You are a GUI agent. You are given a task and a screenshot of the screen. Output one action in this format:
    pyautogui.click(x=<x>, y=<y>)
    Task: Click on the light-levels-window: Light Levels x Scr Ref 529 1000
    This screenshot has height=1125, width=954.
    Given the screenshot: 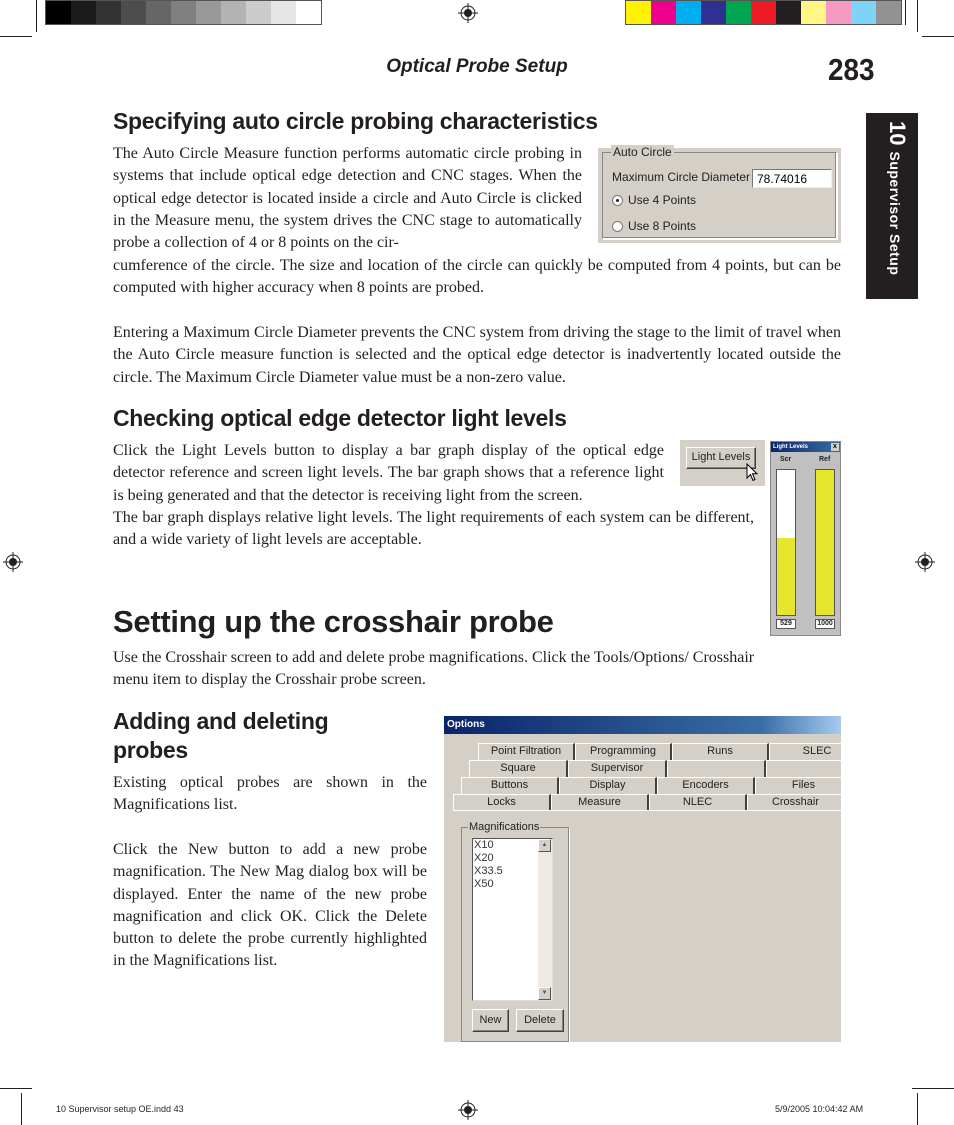 What is the action you would take?
    pyautogui.click(x=805, y=538)
    